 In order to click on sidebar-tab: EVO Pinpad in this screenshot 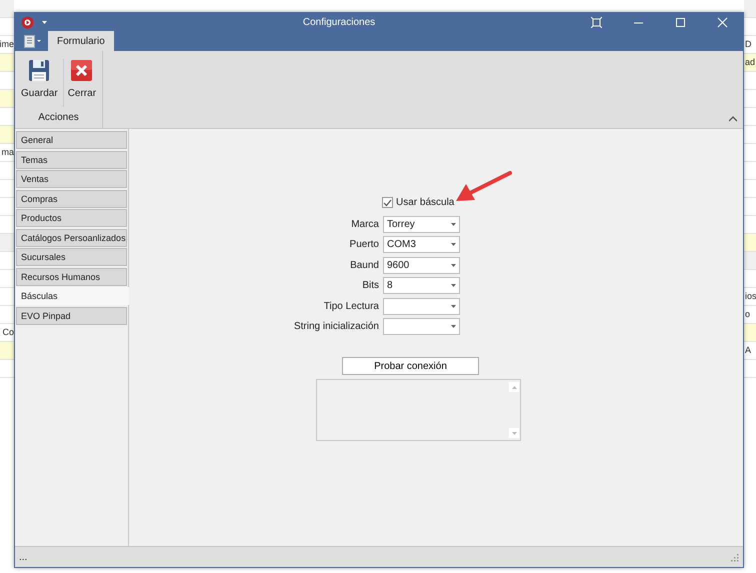, I will do `click(71, 315)`.